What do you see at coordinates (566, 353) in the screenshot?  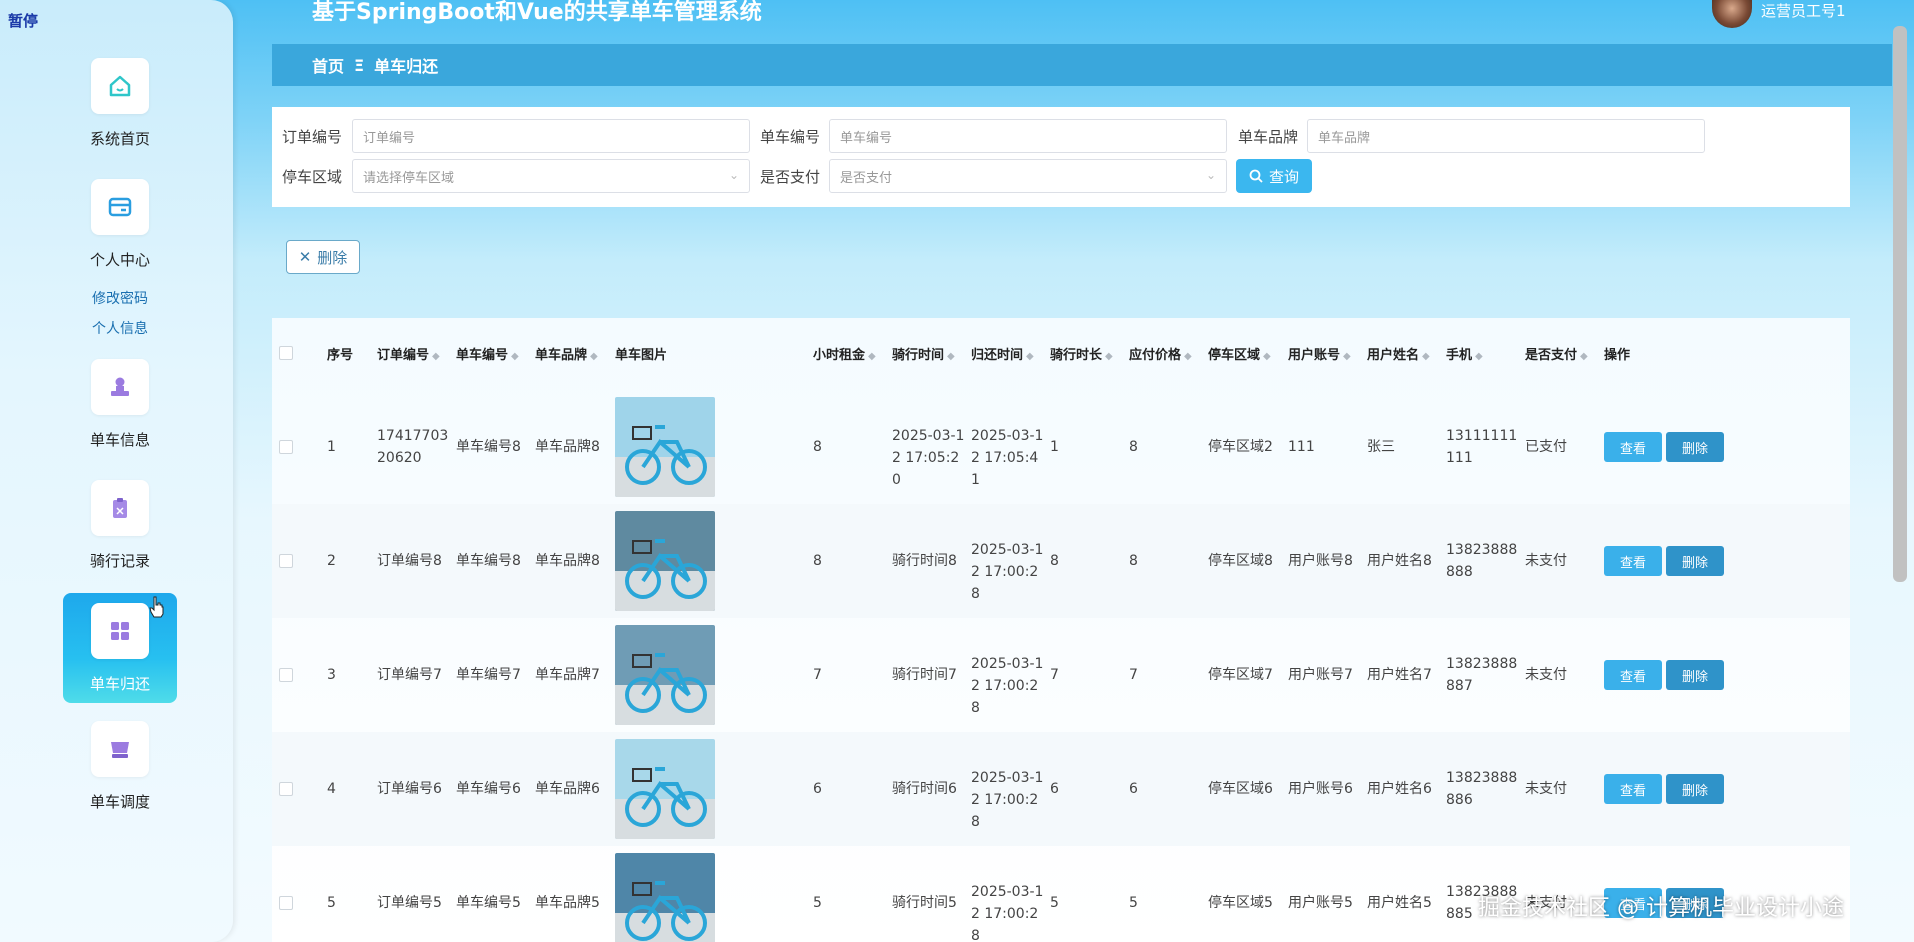 I see `col-header: 单车品牌 ◆` at bounding box center [566, 353].